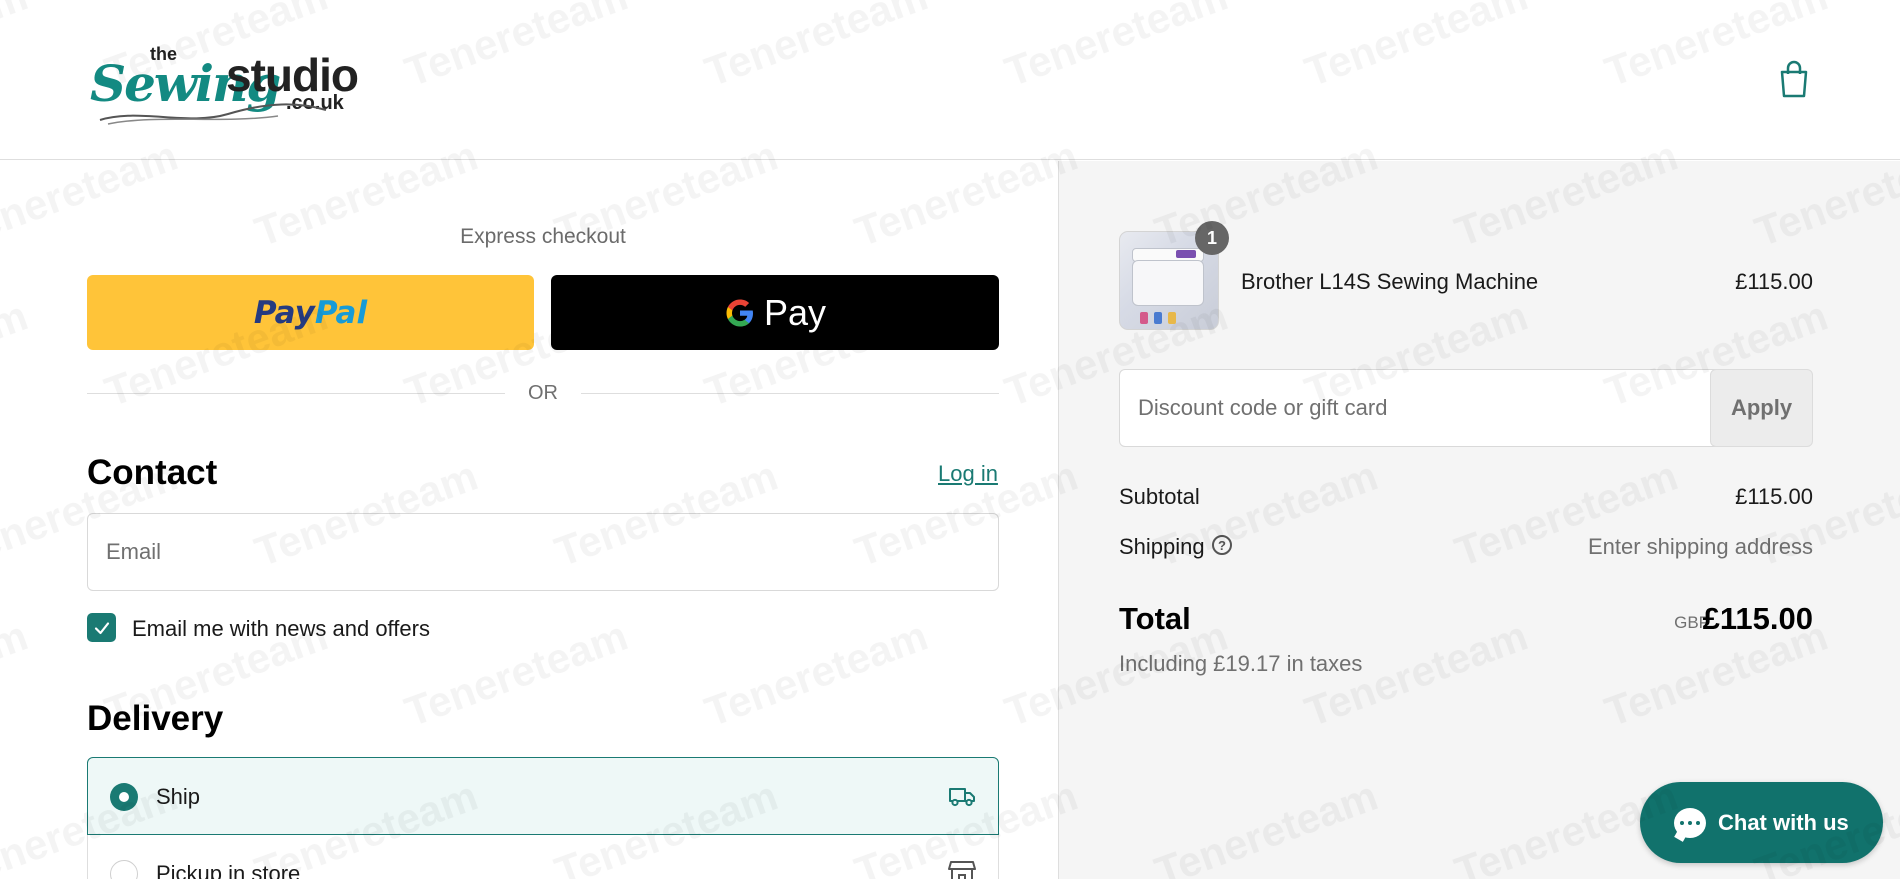 Image resolution: width=1900 pixels, height=879 pixels. Describe the element at coordinates (1168, 283) in the screenshot. I see `machine-body-graphic` at that location.